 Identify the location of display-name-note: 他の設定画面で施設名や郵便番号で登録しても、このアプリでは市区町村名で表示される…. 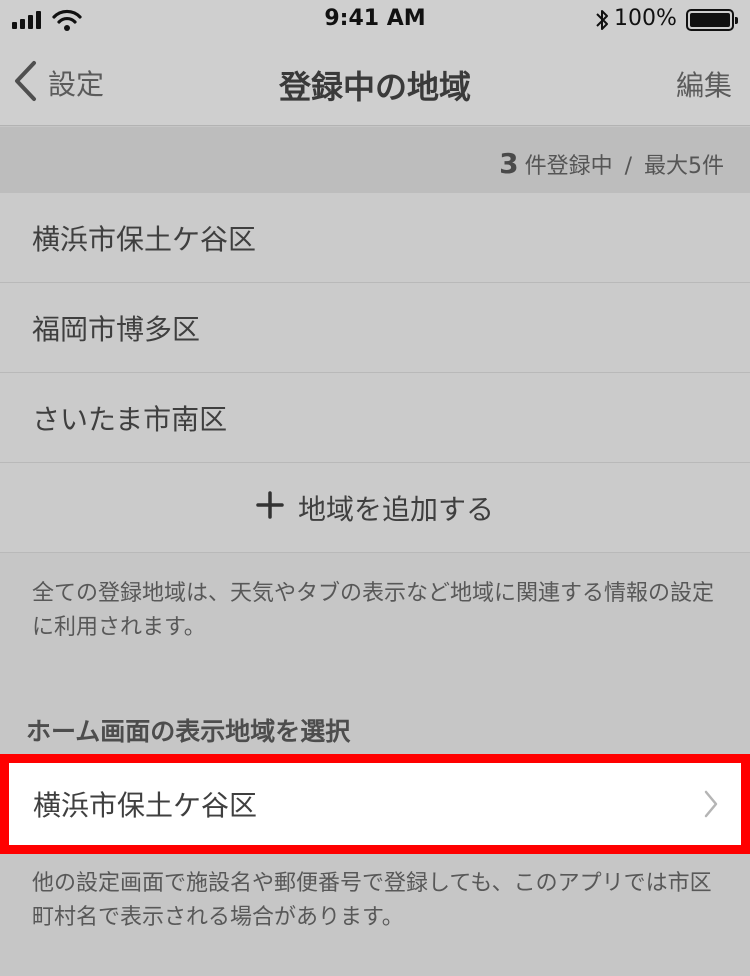
(372, 900).